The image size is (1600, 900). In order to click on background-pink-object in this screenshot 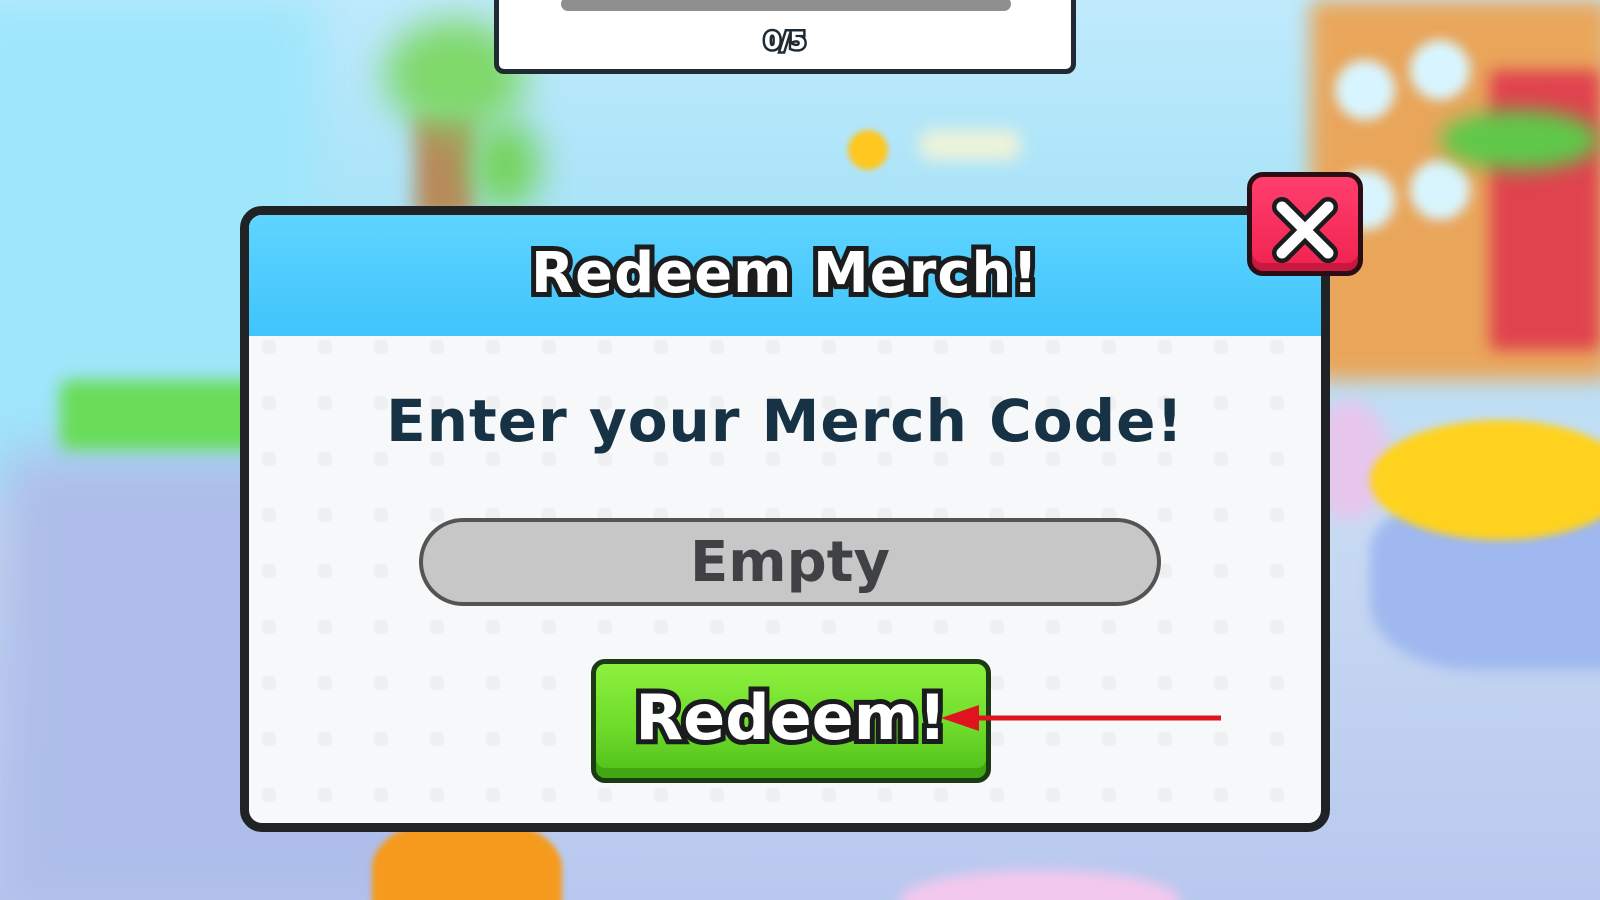, I will do `click(1040, 885)`.